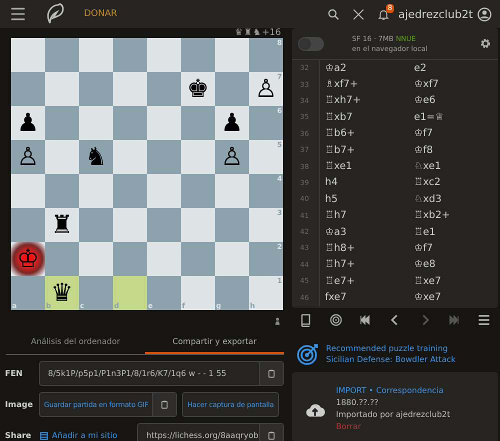  I want to click on move: ♔e6, so click(453, 100).